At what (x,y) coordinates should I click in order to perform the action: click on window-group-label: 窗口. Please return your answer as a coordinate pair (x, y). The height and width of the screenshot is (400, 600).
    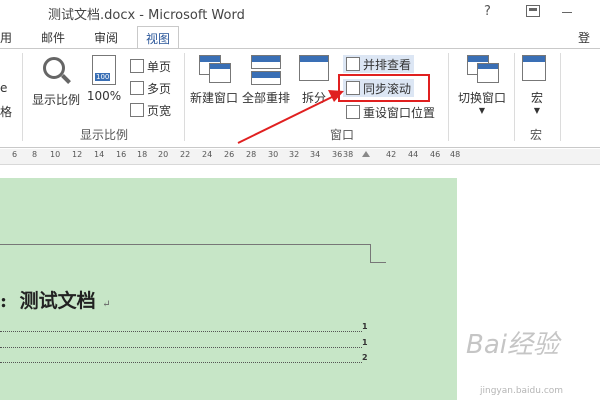
    Looking at the image, I should click on (342, 135).